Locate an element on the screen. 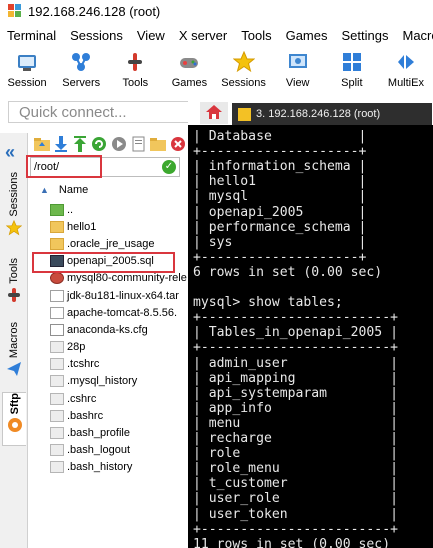 Image resolution: width=433 pixels, height=548 pixels. side-tab-macros: Macros is located at coordinates (14, 355).